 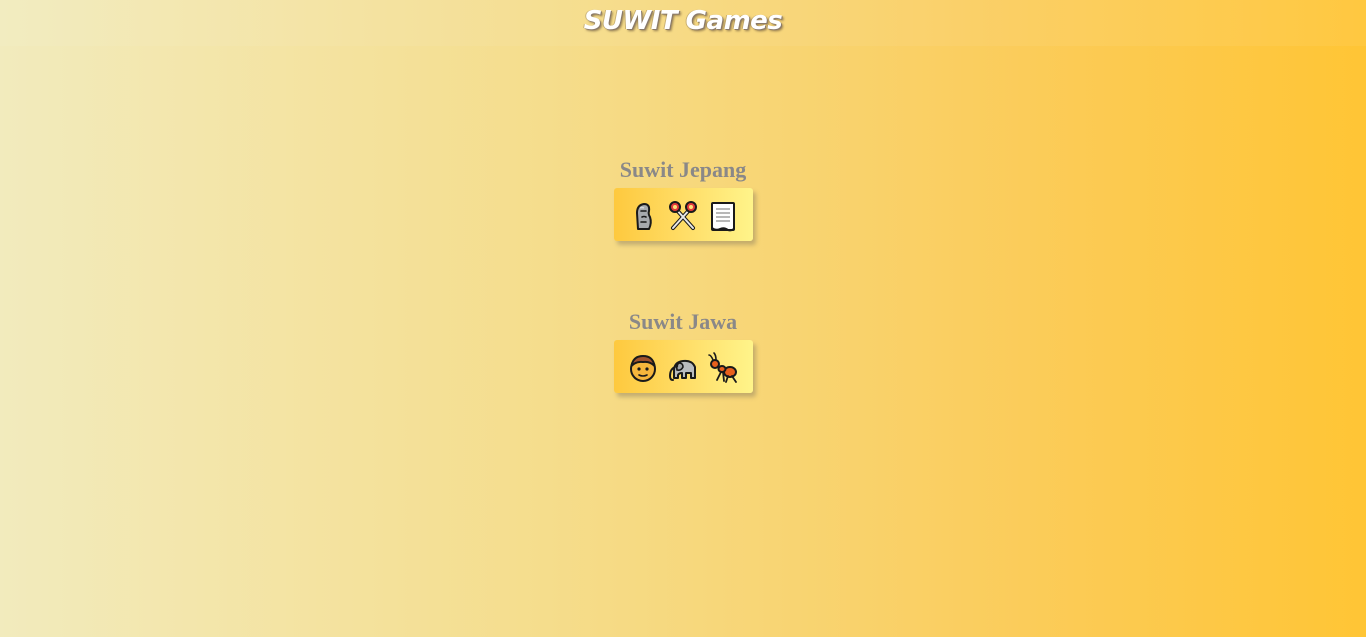 I want to click on game-suwit-jawa: Suwit Jawa, so click(x=683, y=350).